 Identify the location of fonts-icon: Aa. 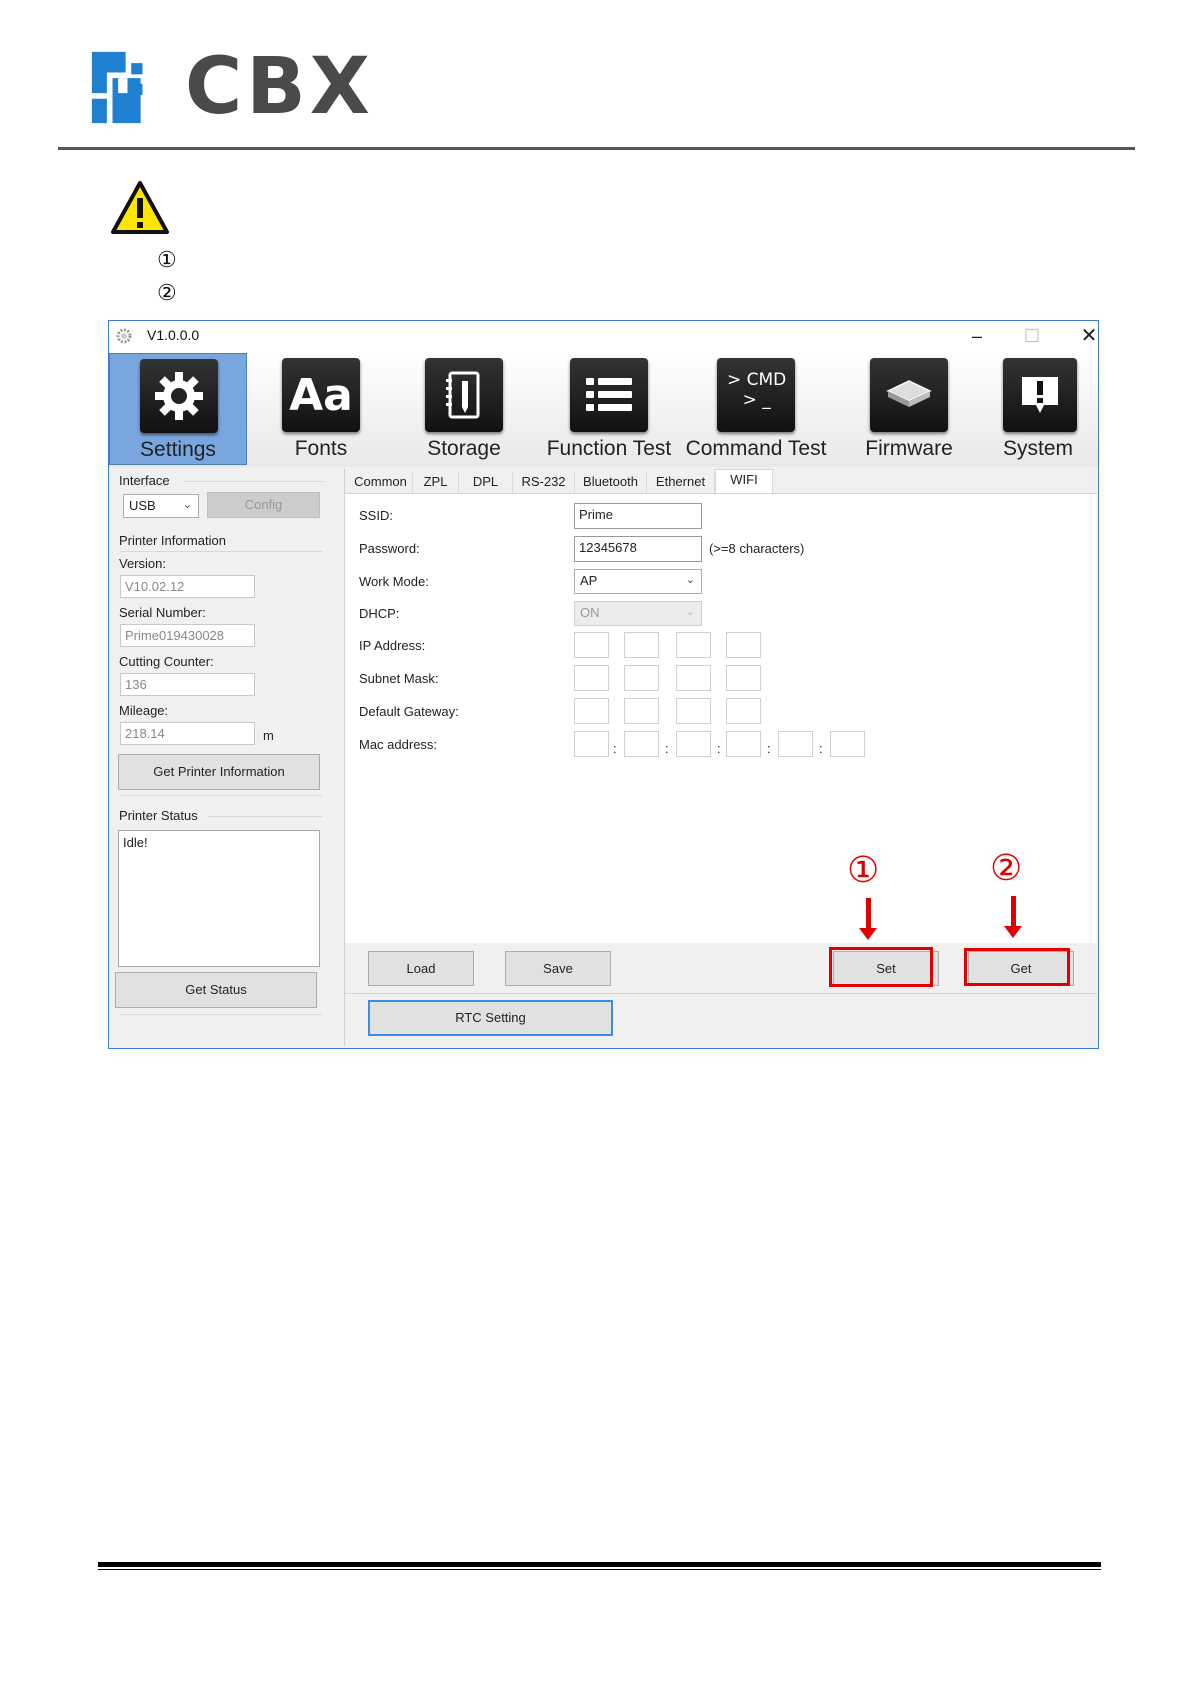
(321, 395).